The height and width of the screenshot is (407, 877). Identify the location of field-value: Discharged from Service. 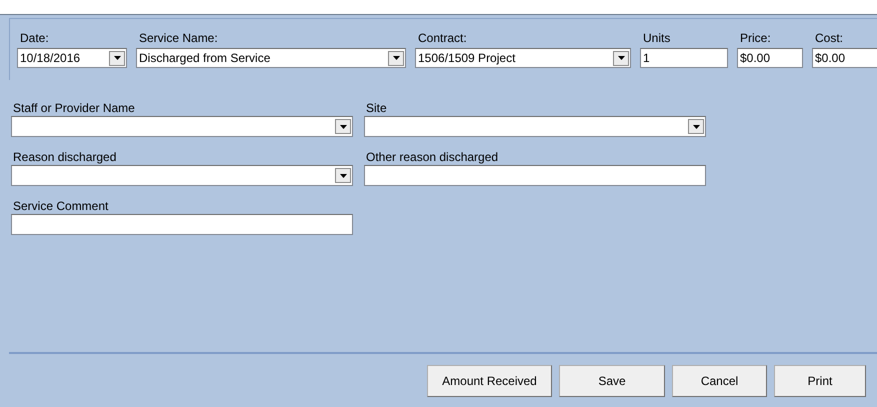
(204, 58).